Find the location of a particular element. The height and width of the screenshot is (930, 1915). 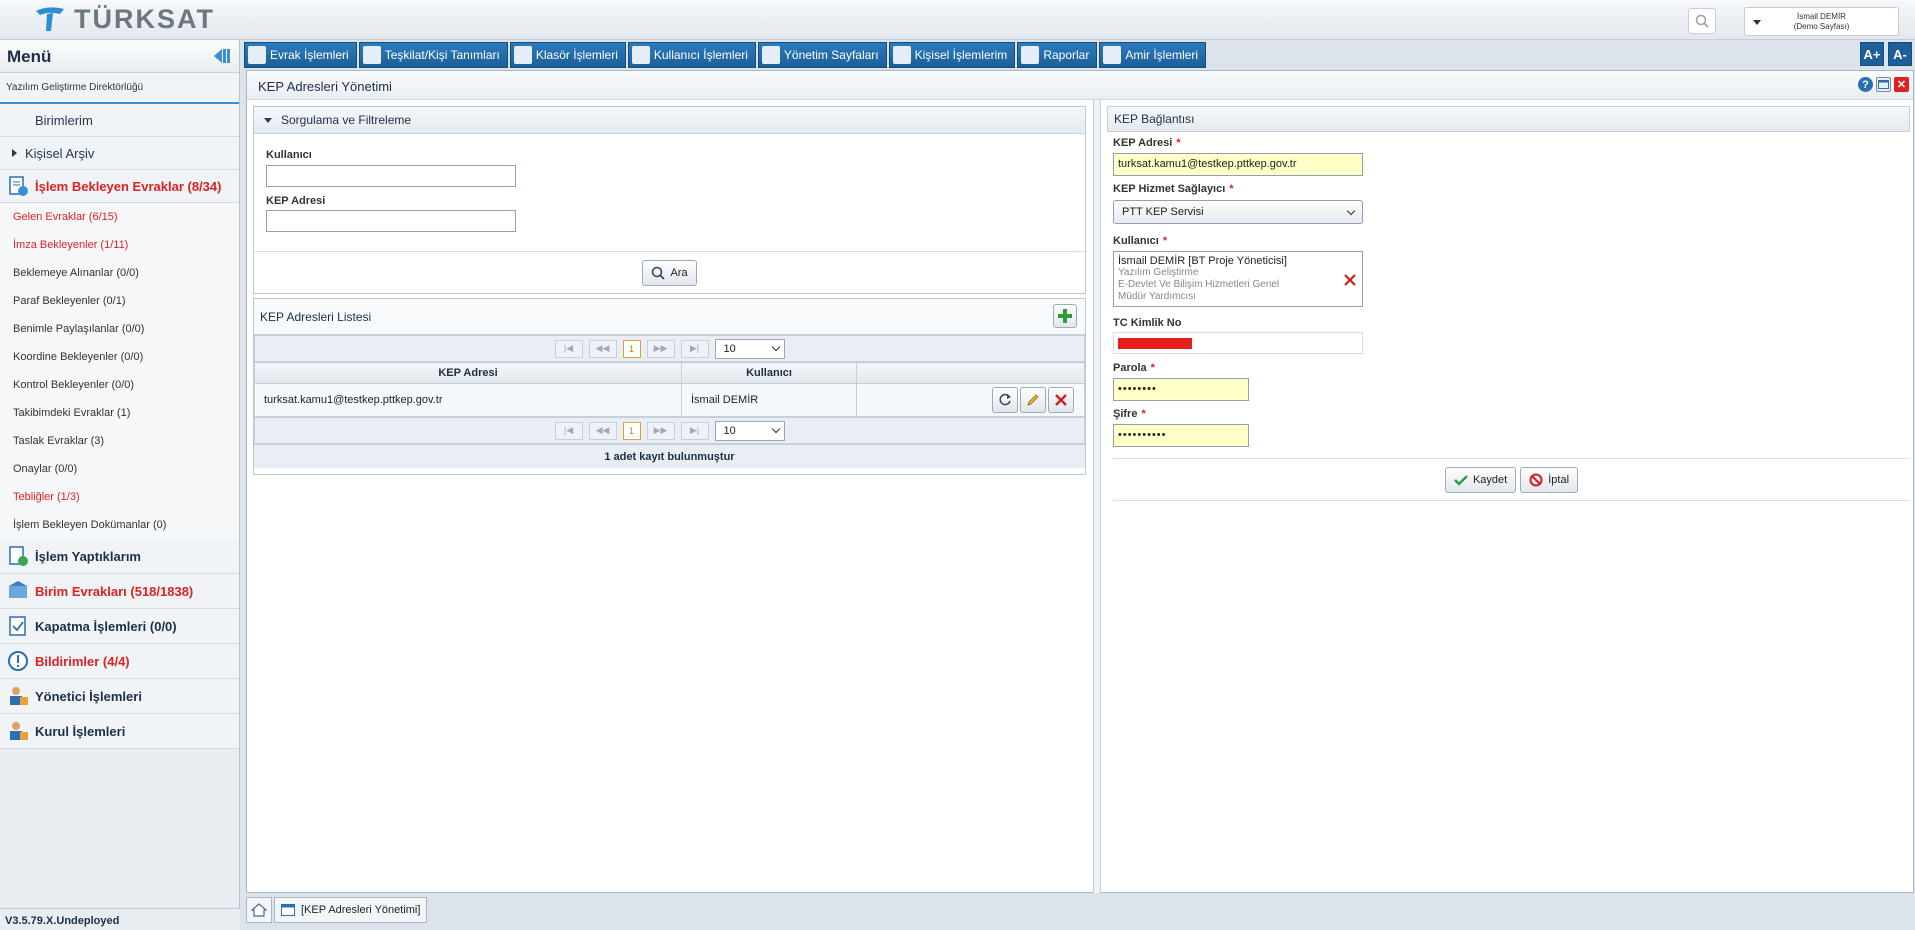

sidebar-subitem: İşlem Bekleyen Dokümanlar (0) is located at coordinates (119, 525).